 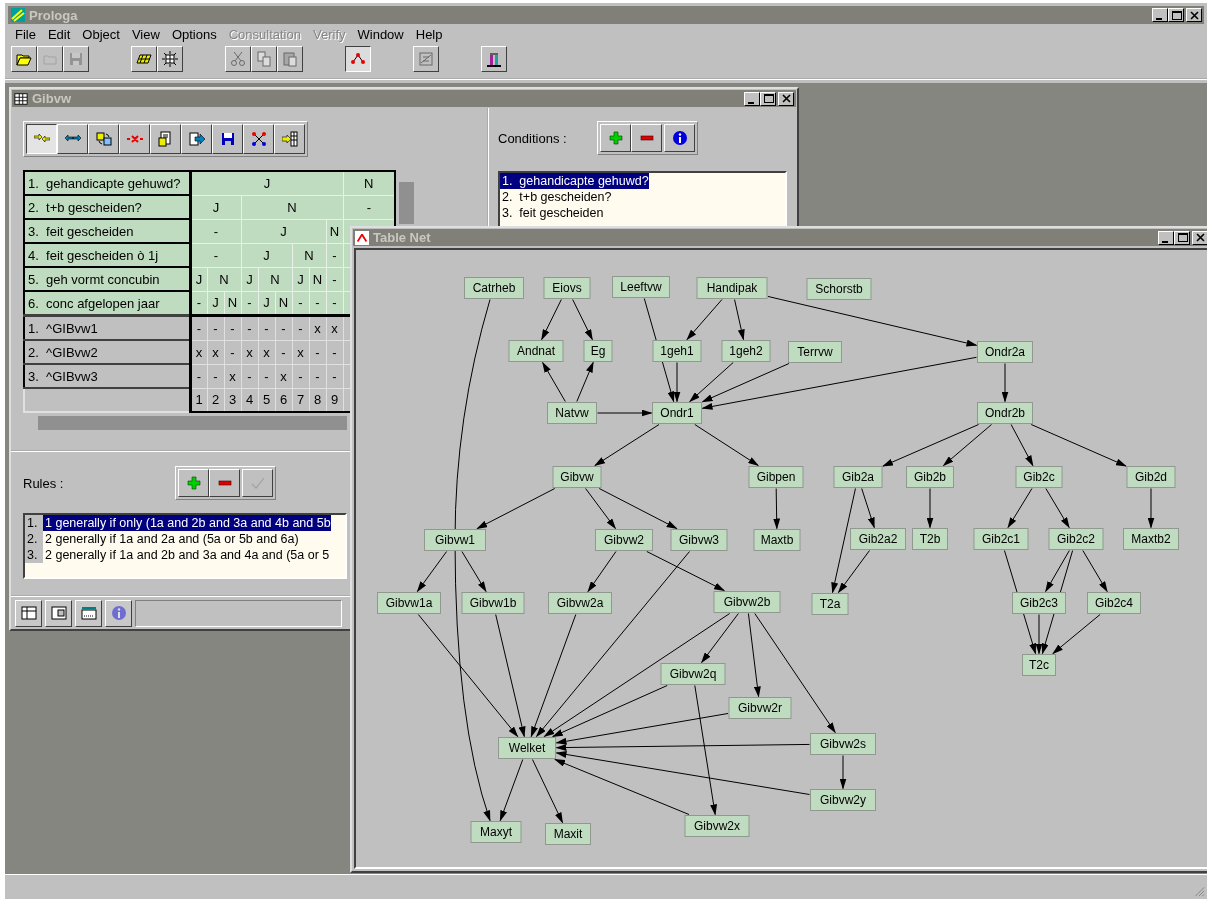 I want to click on condition-label: 4. feit gescheiden ò 1j, so click(x=107, y=255).